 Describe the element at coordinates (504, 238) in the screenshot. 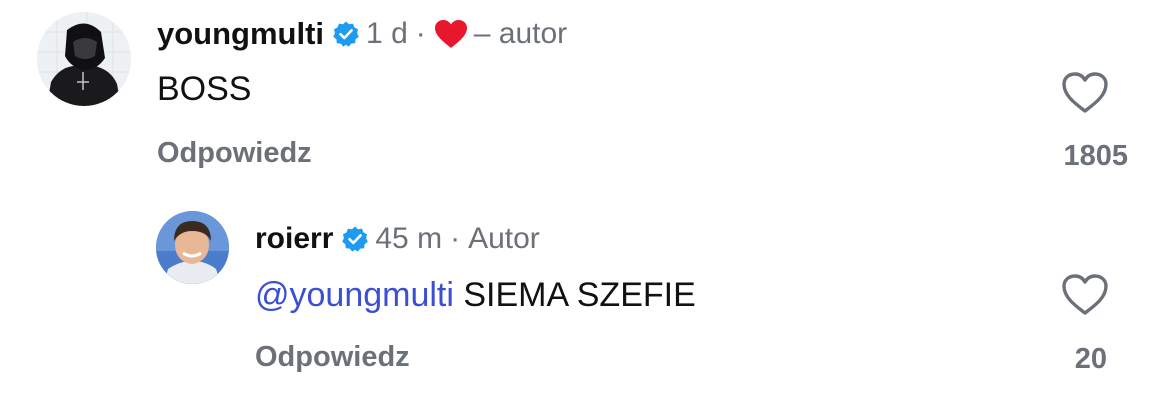

I see `author-label: Autor` at that location.